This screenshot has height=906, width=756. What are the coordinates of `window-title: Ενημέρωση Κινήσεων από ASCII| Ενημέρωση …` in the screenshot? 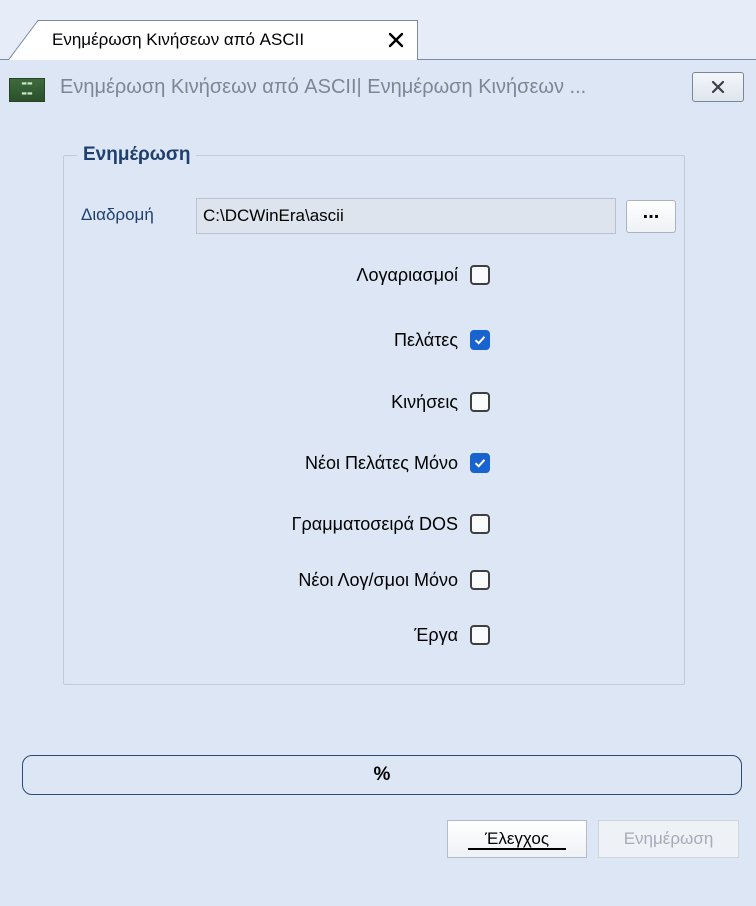 It's located at (323, 87).